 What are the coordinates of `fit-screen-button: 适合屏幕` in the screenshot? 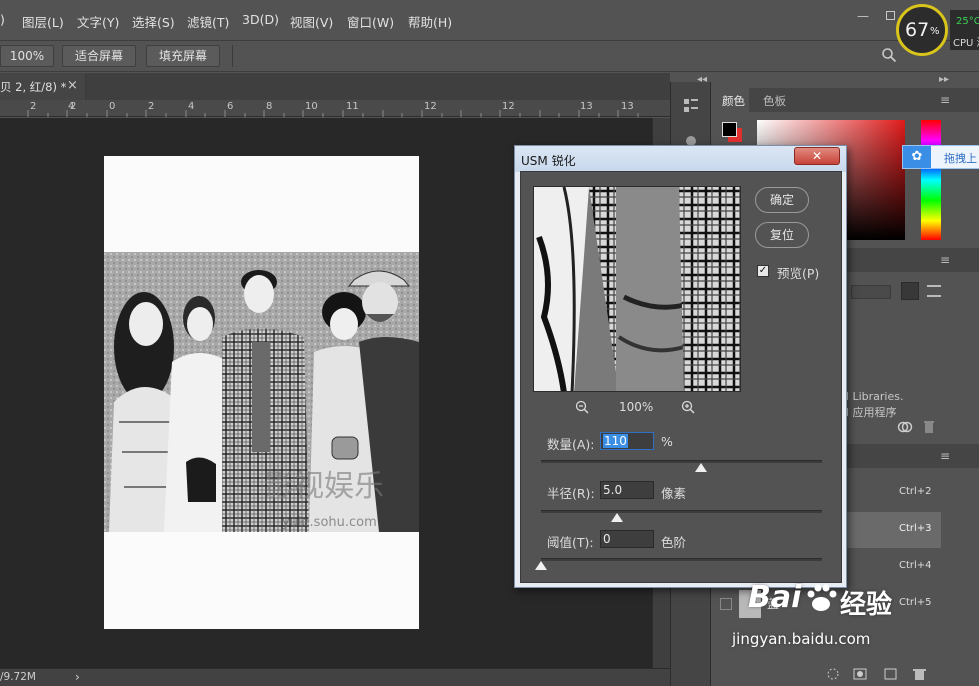 It's located at (99, 56).